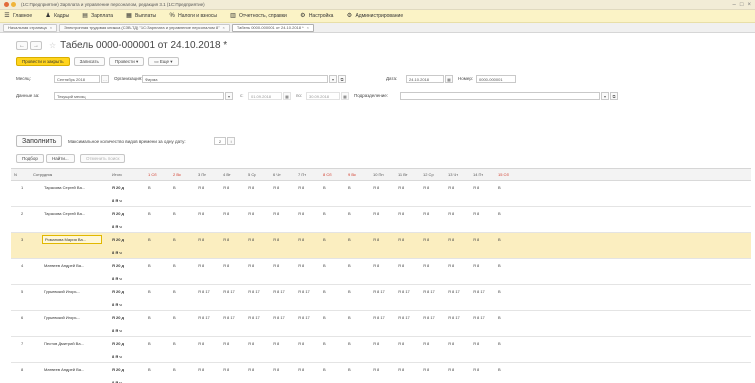  Describe the element at coordinates (52, 45) in the screenshot. I see `favorite-star-icon: ☆` at that location.